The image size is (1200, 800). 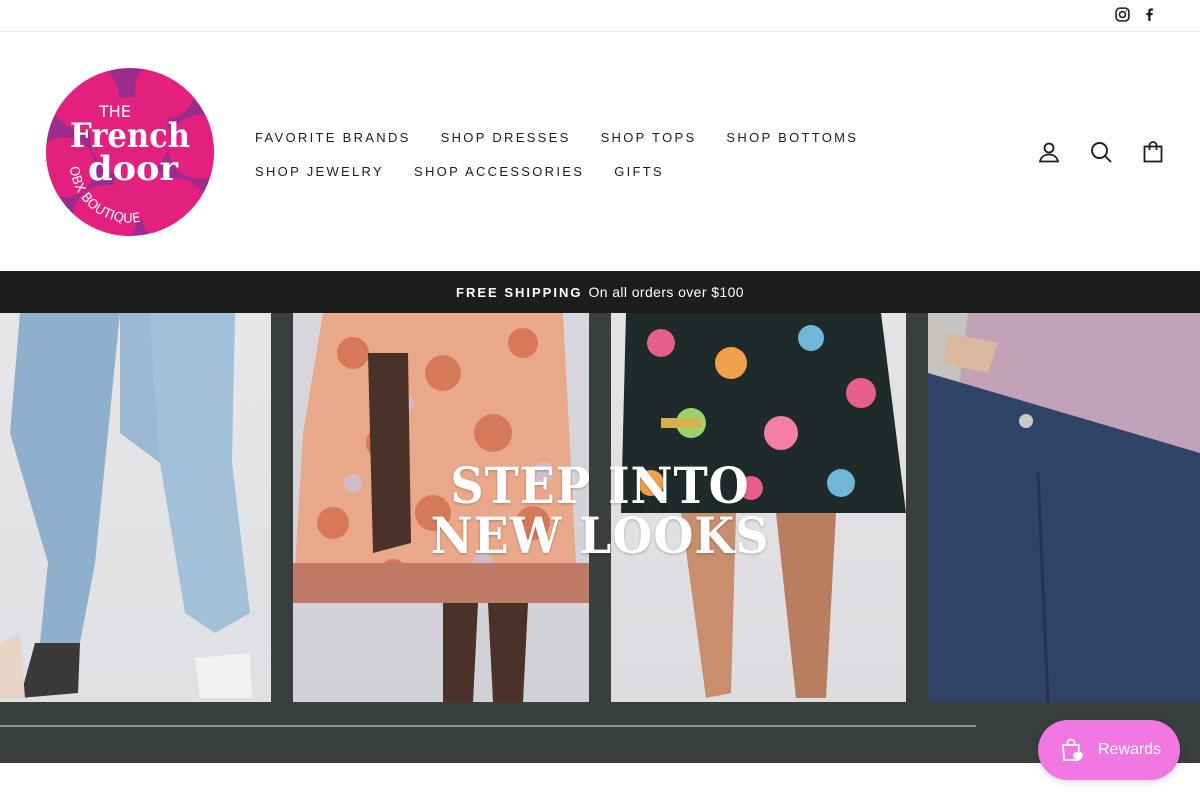 I want to click on header-icons, so click(x=1101, y=152).